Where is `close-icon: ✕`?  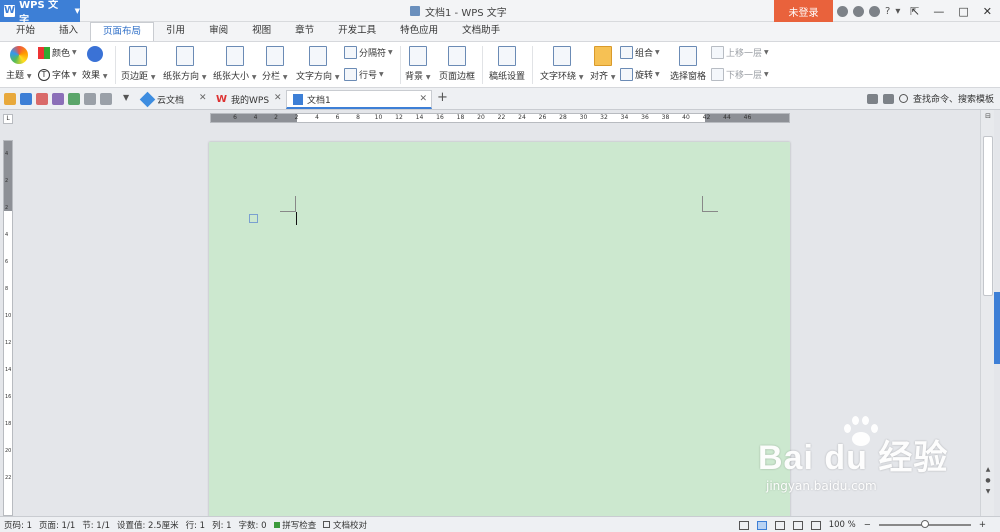
close-icon: ✕ is located at coordinates (987, 11).